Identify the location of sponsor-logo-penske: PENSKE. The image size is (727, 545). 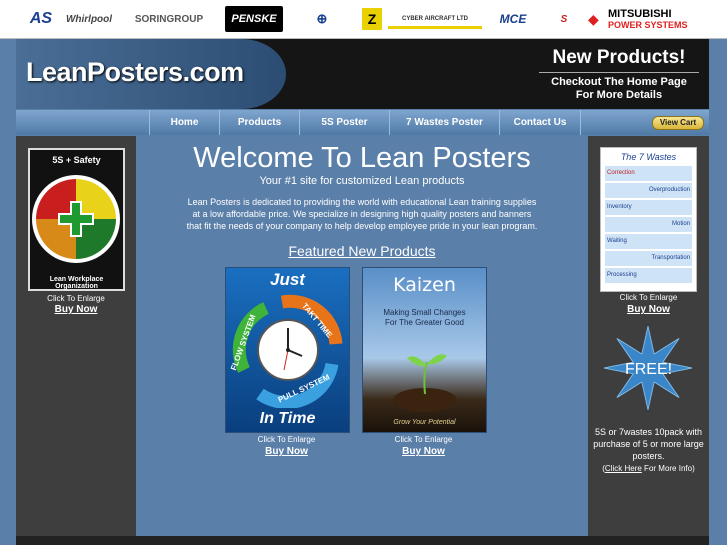
(254, 19).